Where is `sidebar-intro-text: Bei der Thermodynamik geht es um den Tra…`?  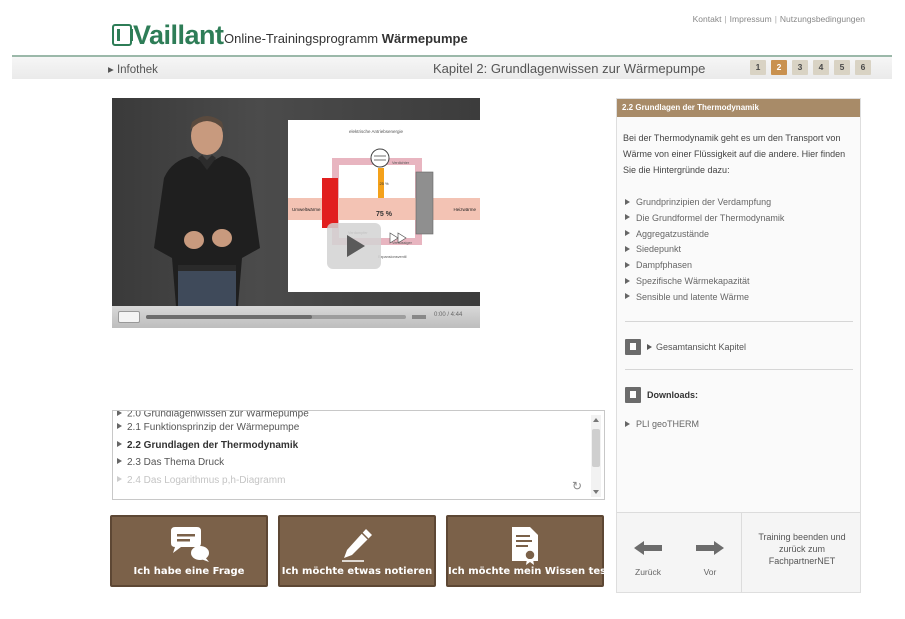
sidebar-intro-text: Bei der Thermodynamik geht es um den Tra… is located at coordinates (734, 154).